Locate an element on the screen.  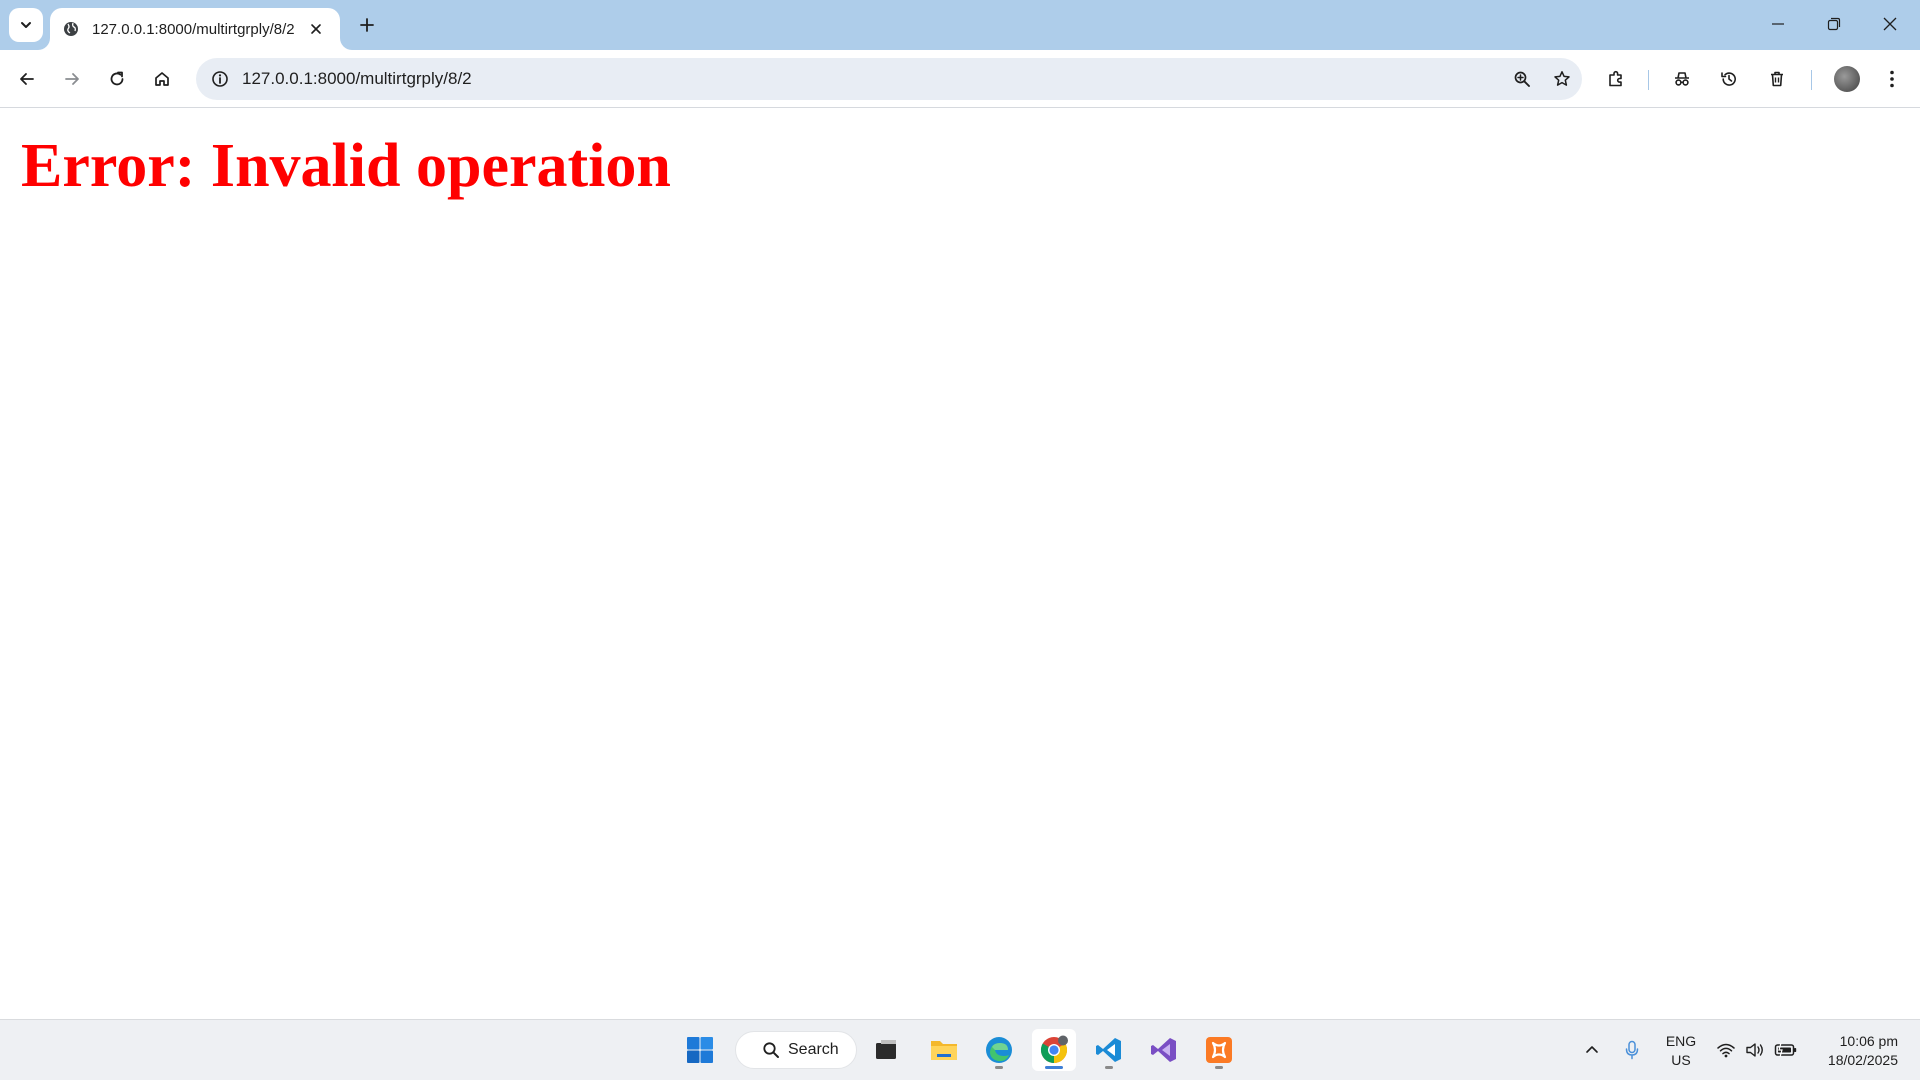
restore-button is located at coordinates (1834, 24).